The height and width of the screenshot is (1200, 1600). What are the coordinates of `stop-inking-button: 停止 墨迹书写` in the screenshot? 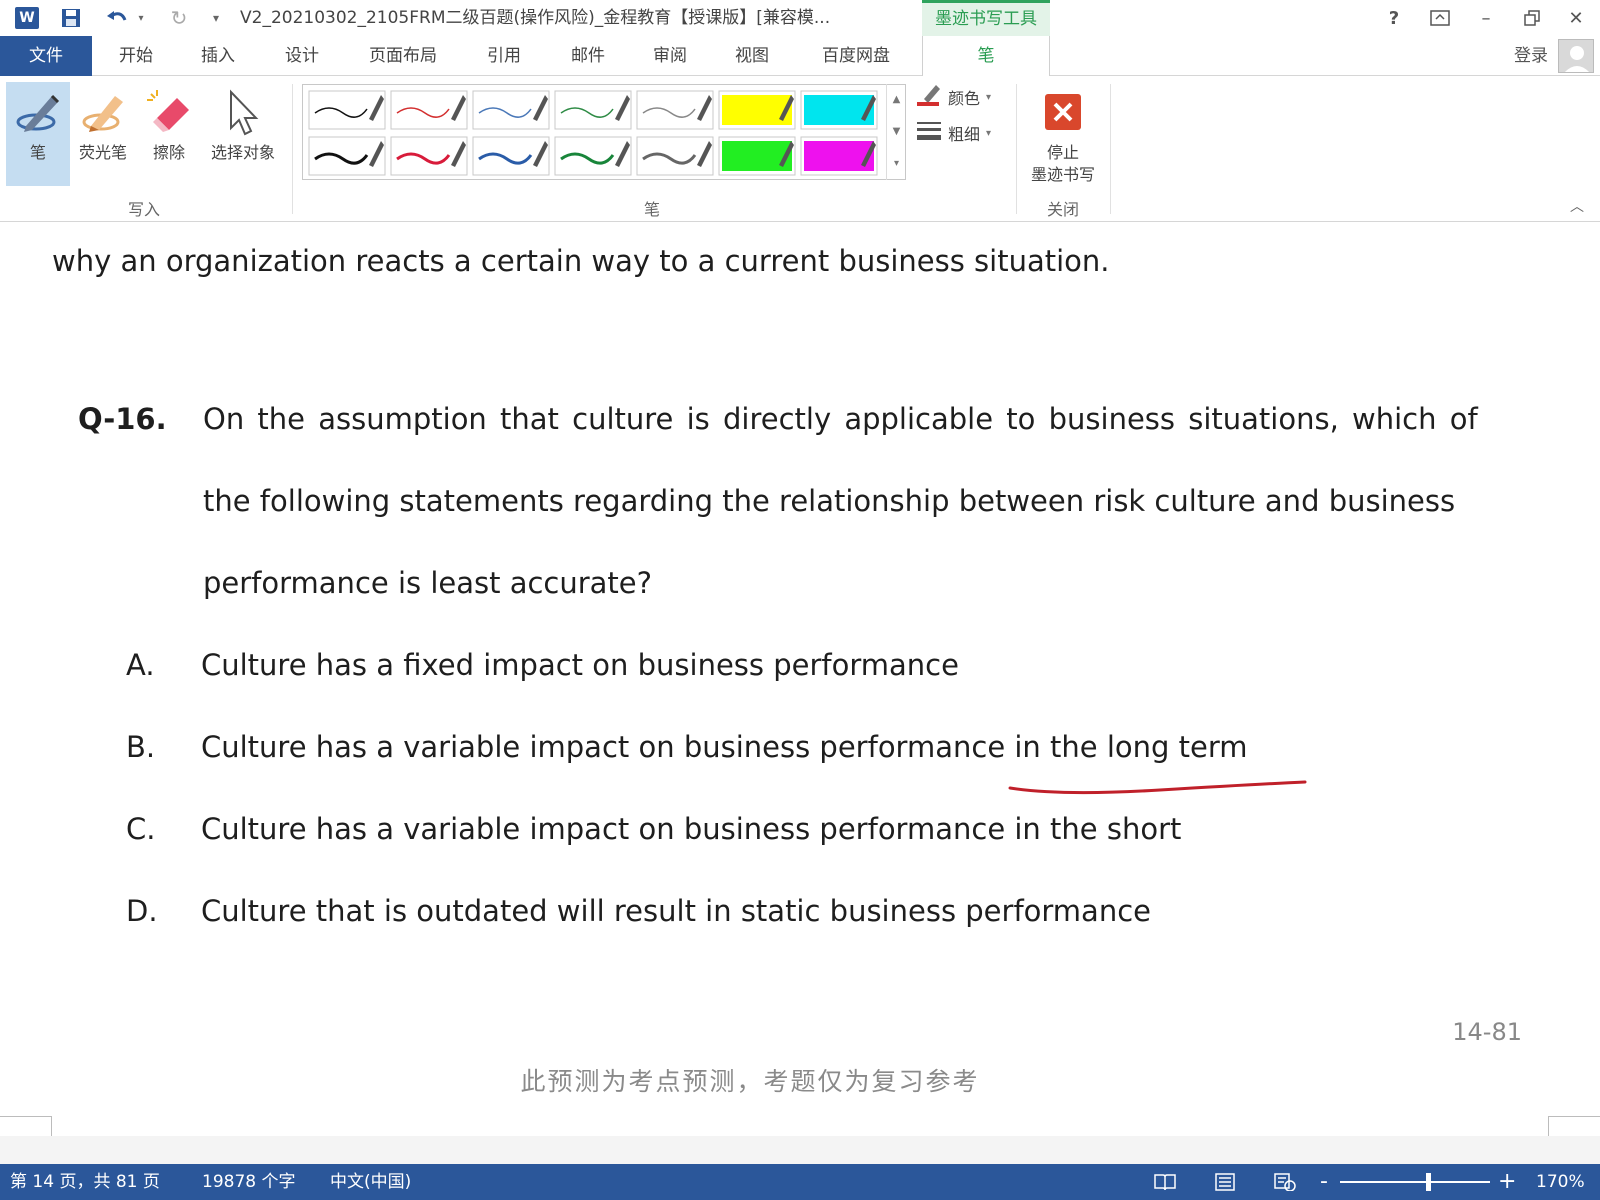 It's located at (1063, 134).